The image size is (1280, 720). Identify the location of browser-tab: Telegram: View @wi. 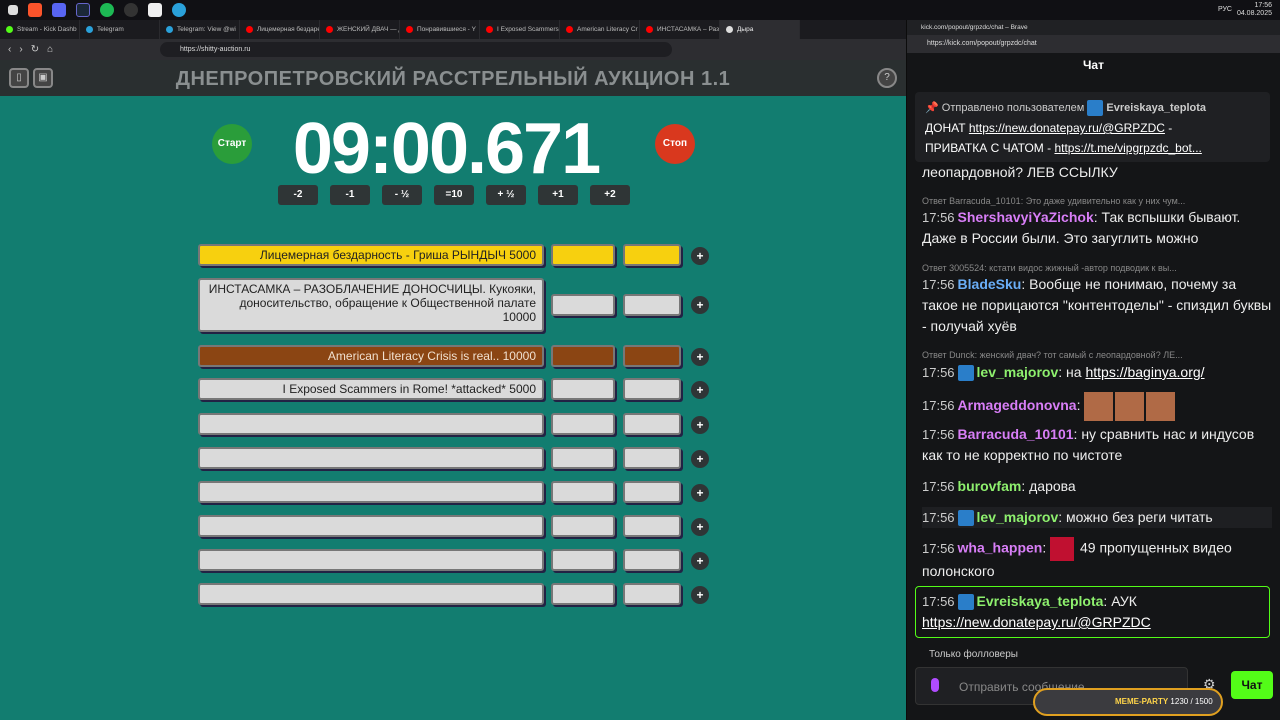
(200, 29).